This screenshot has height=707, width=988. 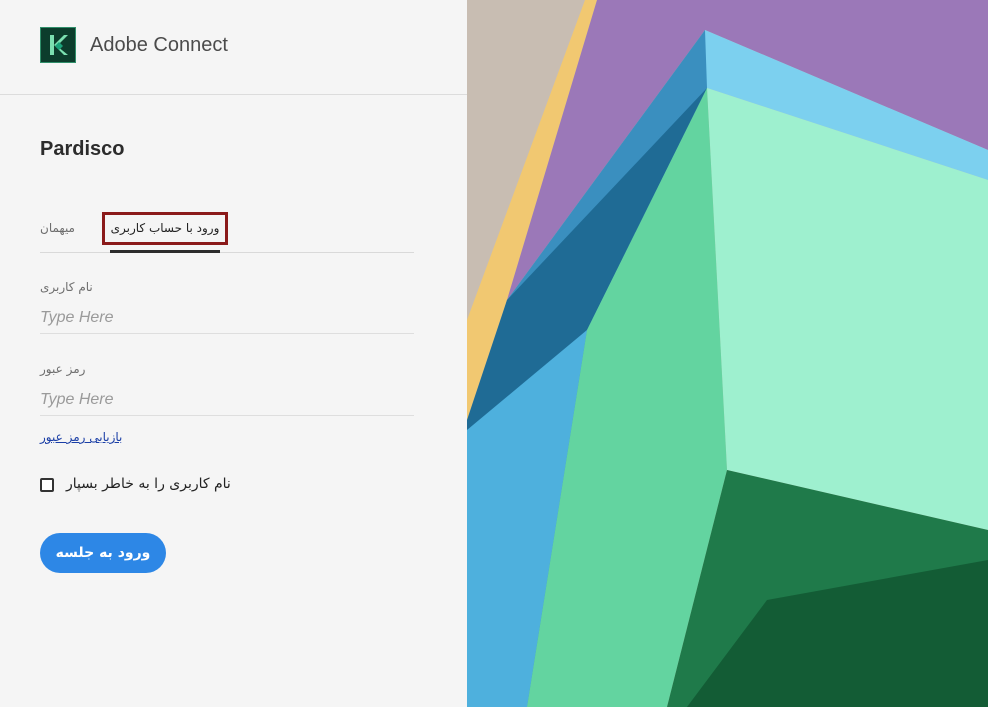 What do you see at coordinates (63, 369) in the screenshot?
I see `password-label: رمز عبور` at bounding box center [63, 369].